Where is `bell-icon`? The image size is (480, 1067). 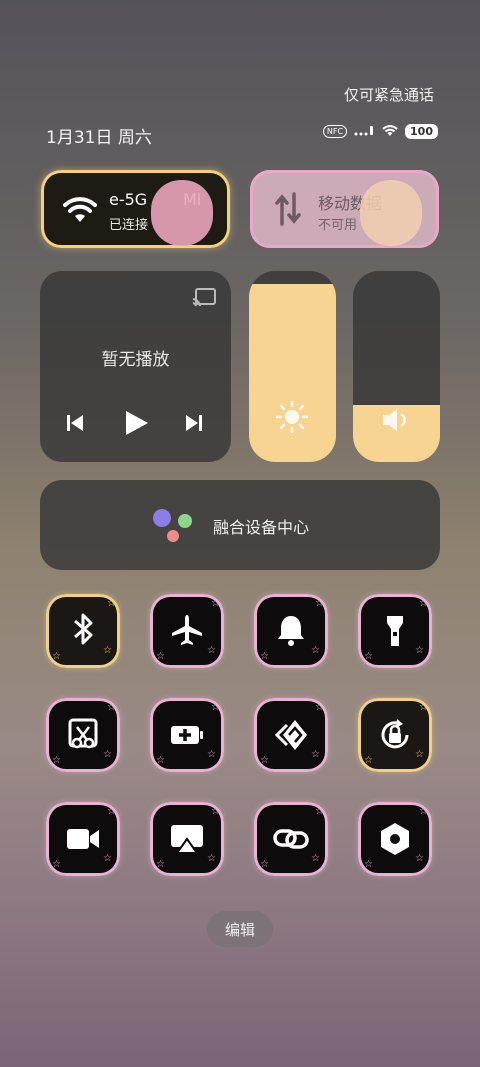
bell-icon is located at coordinates (291, 631).